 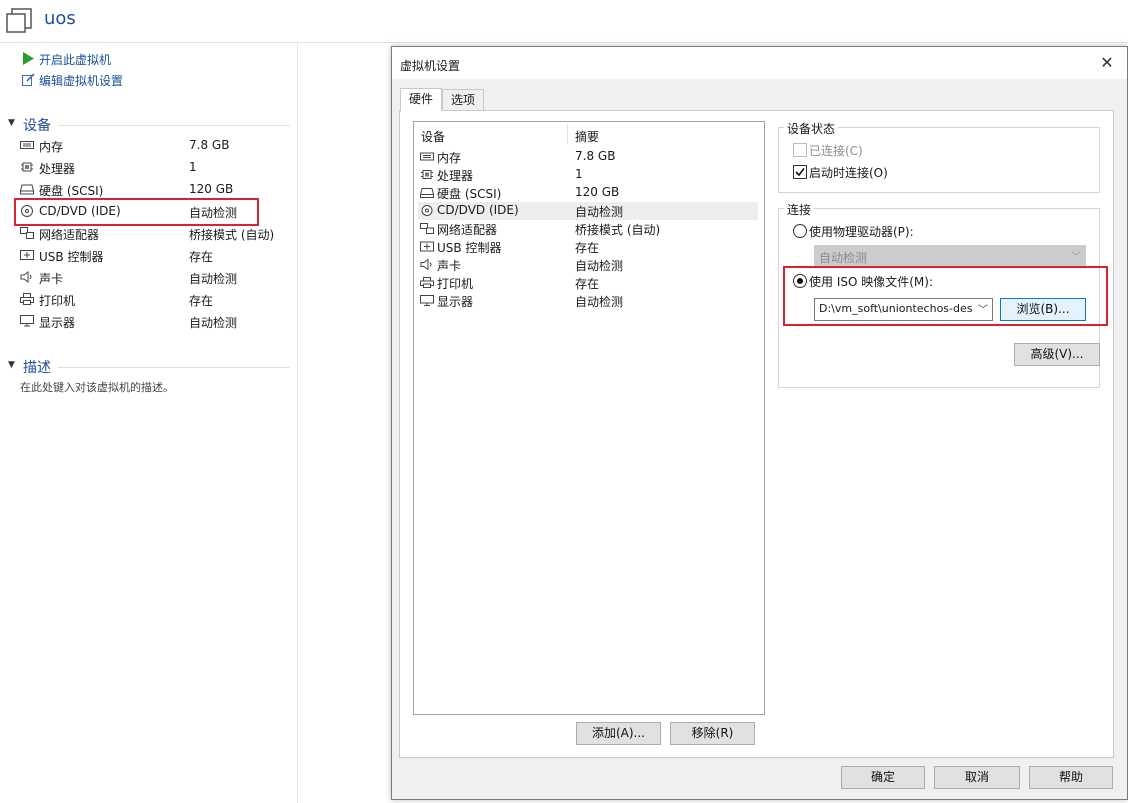 I want to click on list-item-value: 1, so click(x=579, y=174).